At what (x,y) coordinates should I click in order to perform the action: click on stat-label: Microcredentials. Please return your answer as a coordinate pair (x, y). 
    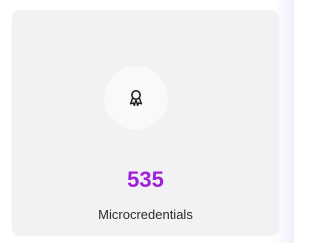
    Looking at the image, I should click on (145, 214).